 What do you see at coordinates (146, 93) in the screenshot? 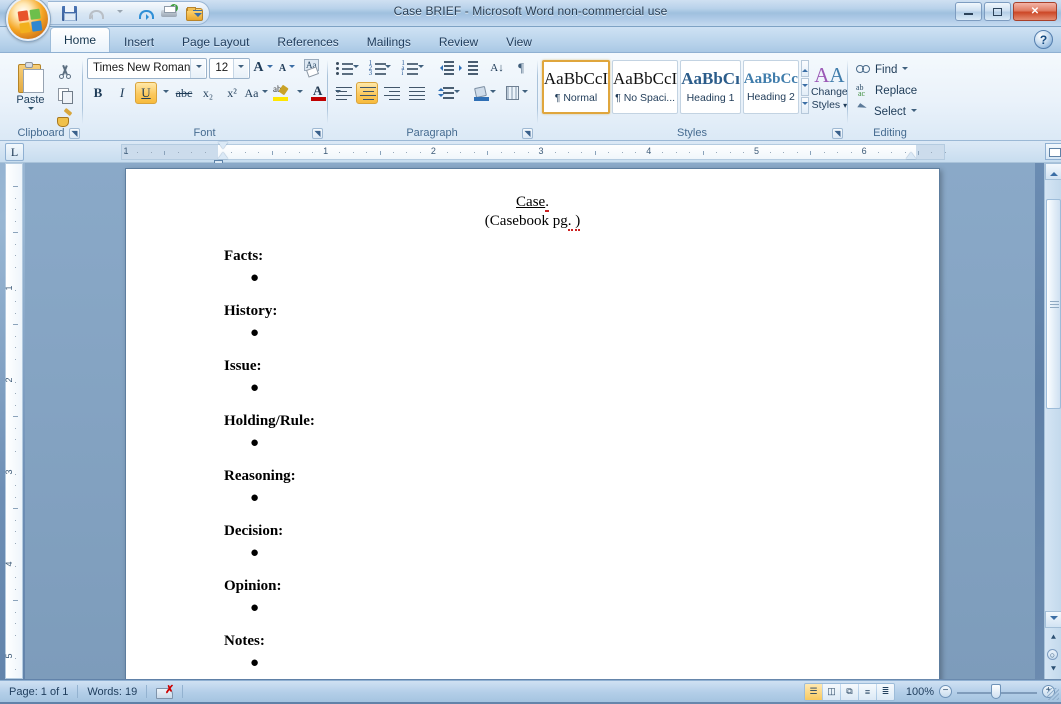
I see `underline-button: U` at bounding box center [146, 93].